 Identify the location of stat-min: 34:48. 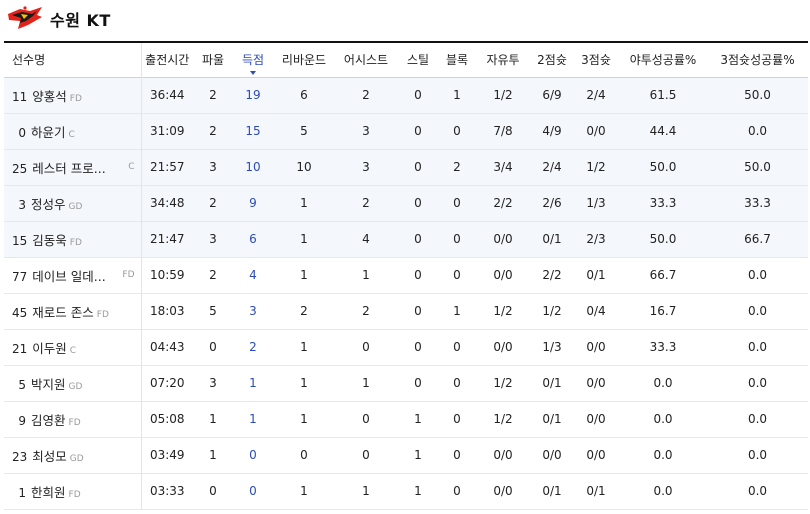
(167, 203).